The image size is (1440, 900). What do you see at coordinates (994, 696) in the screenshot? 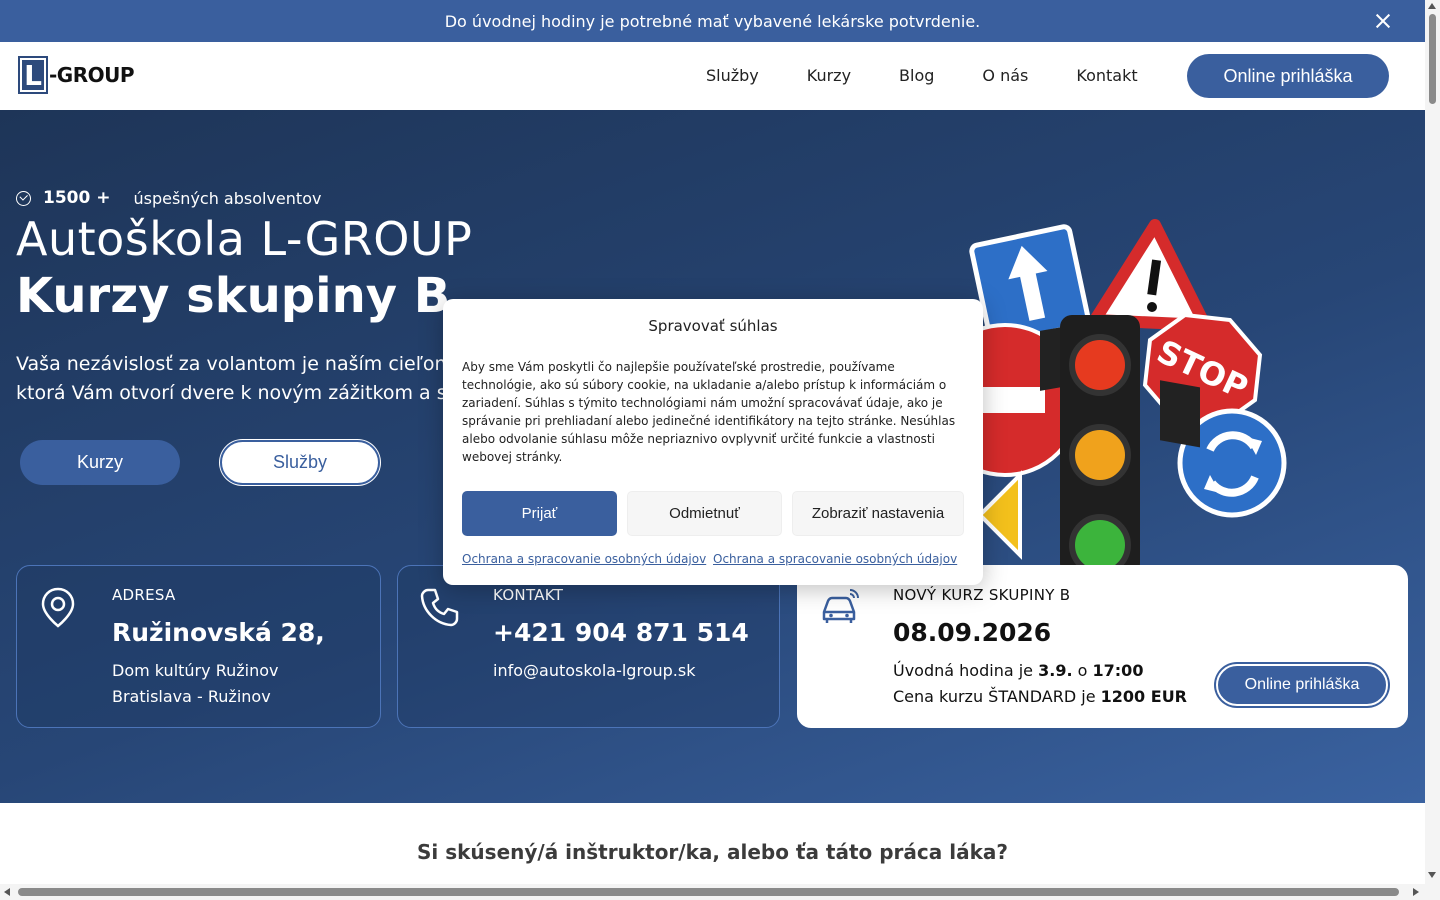
I see `course-price-prefix: Cena kurzu ŠTANDARD je` at bounding box center [994, 696].